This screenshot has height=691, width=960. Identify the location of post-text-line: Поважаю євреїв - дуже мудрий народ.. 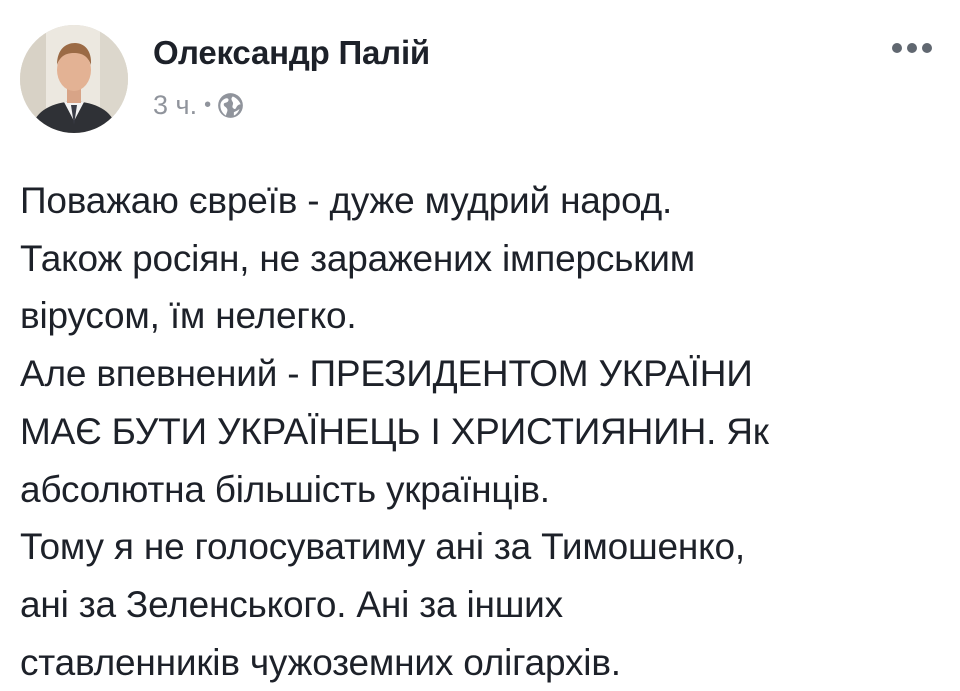
(346, 200).